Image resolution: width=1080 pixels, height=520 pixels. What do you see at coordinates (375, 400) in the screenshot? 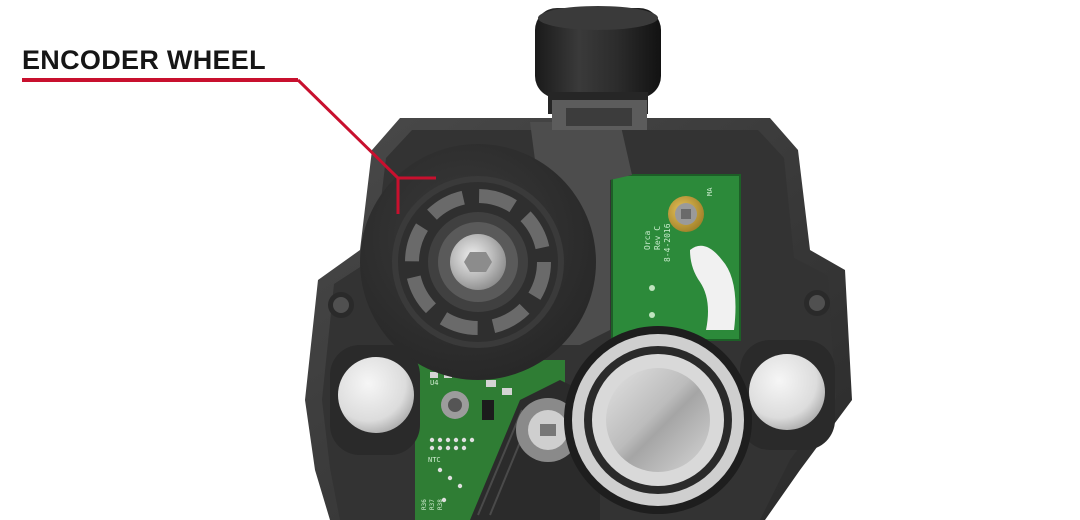
I see `left-ball-bearing` at bounding box center [375, 400].